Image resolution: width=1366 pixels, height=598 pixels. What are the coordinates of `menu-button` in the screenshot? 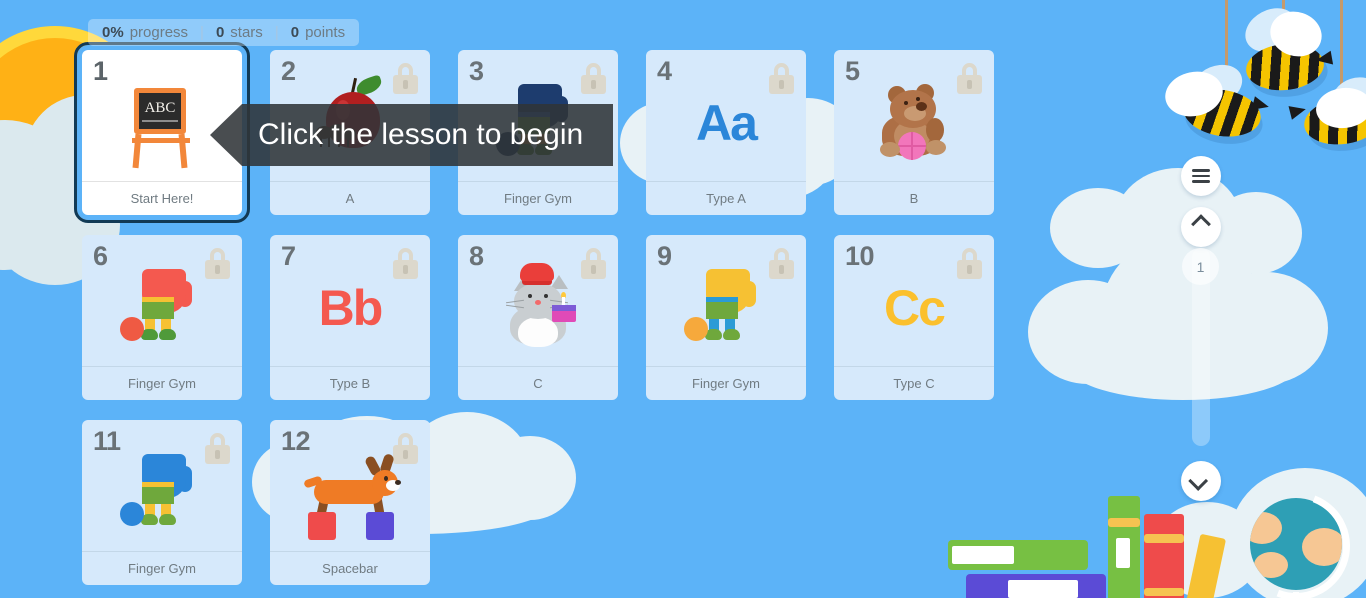 It's located at (1201, 176).